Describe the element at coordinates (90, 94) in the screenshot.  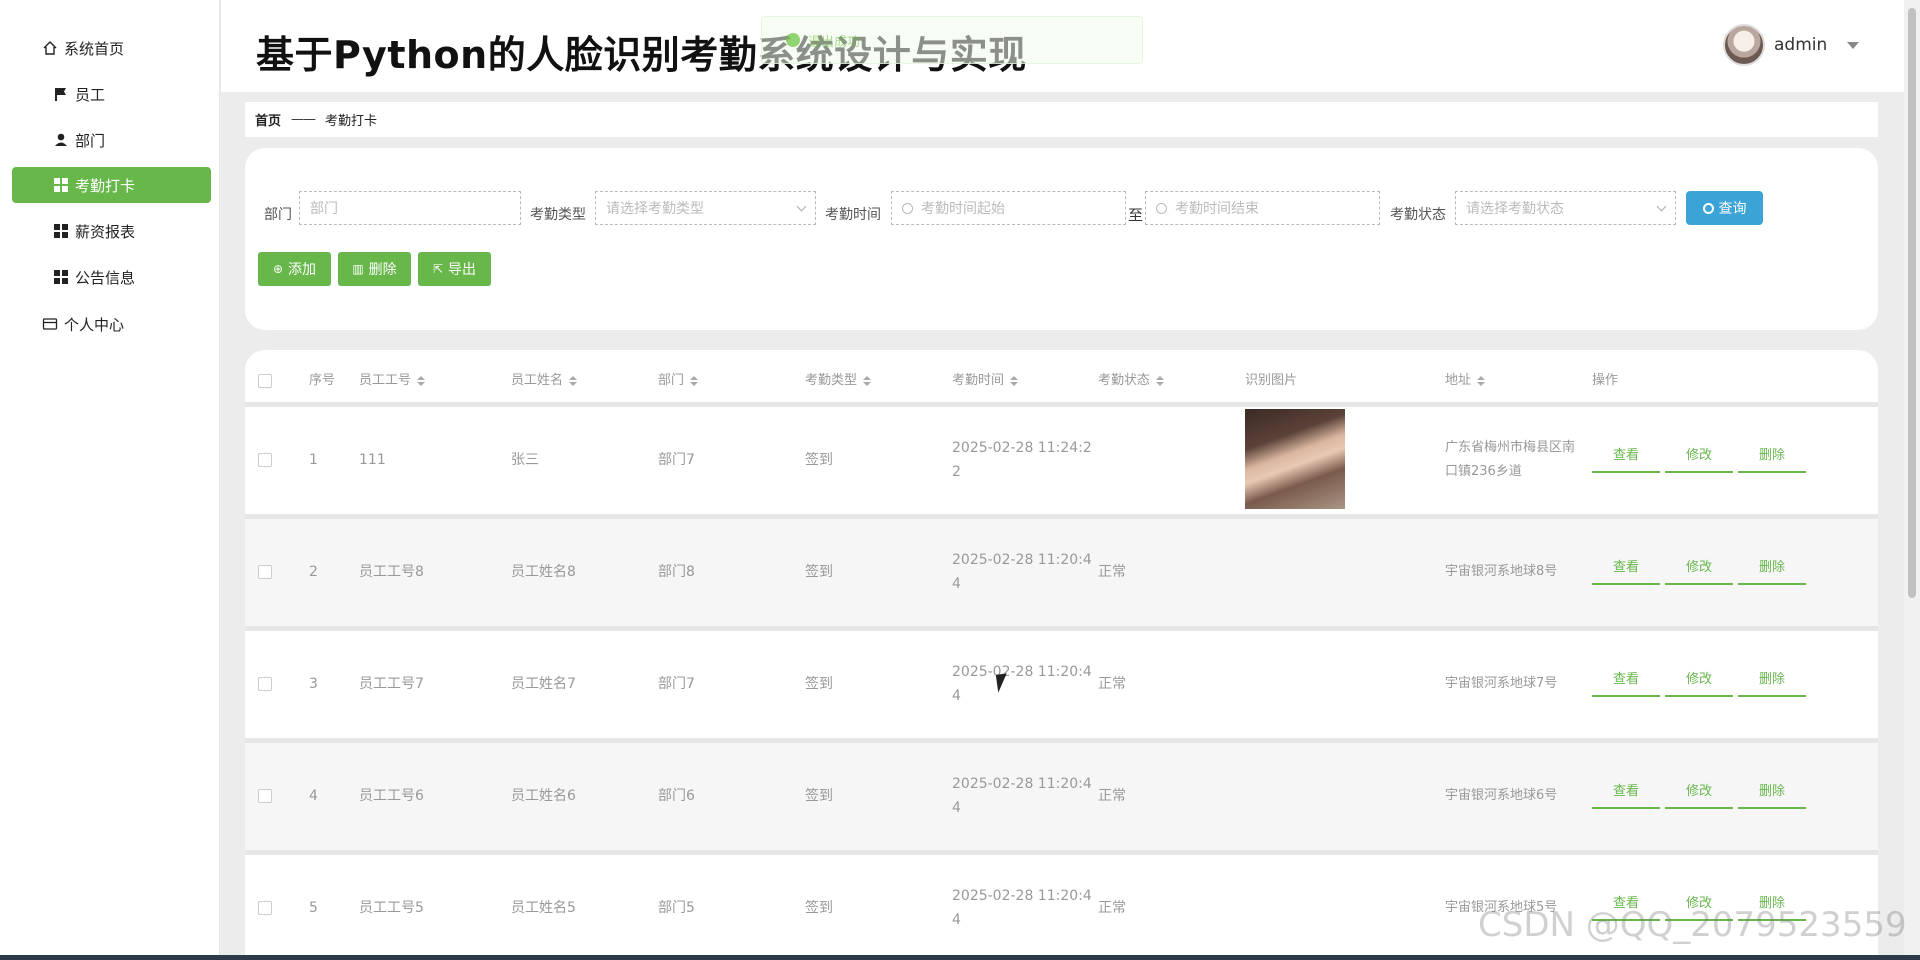
I see `sidebar-item-label: 员工` at that location.